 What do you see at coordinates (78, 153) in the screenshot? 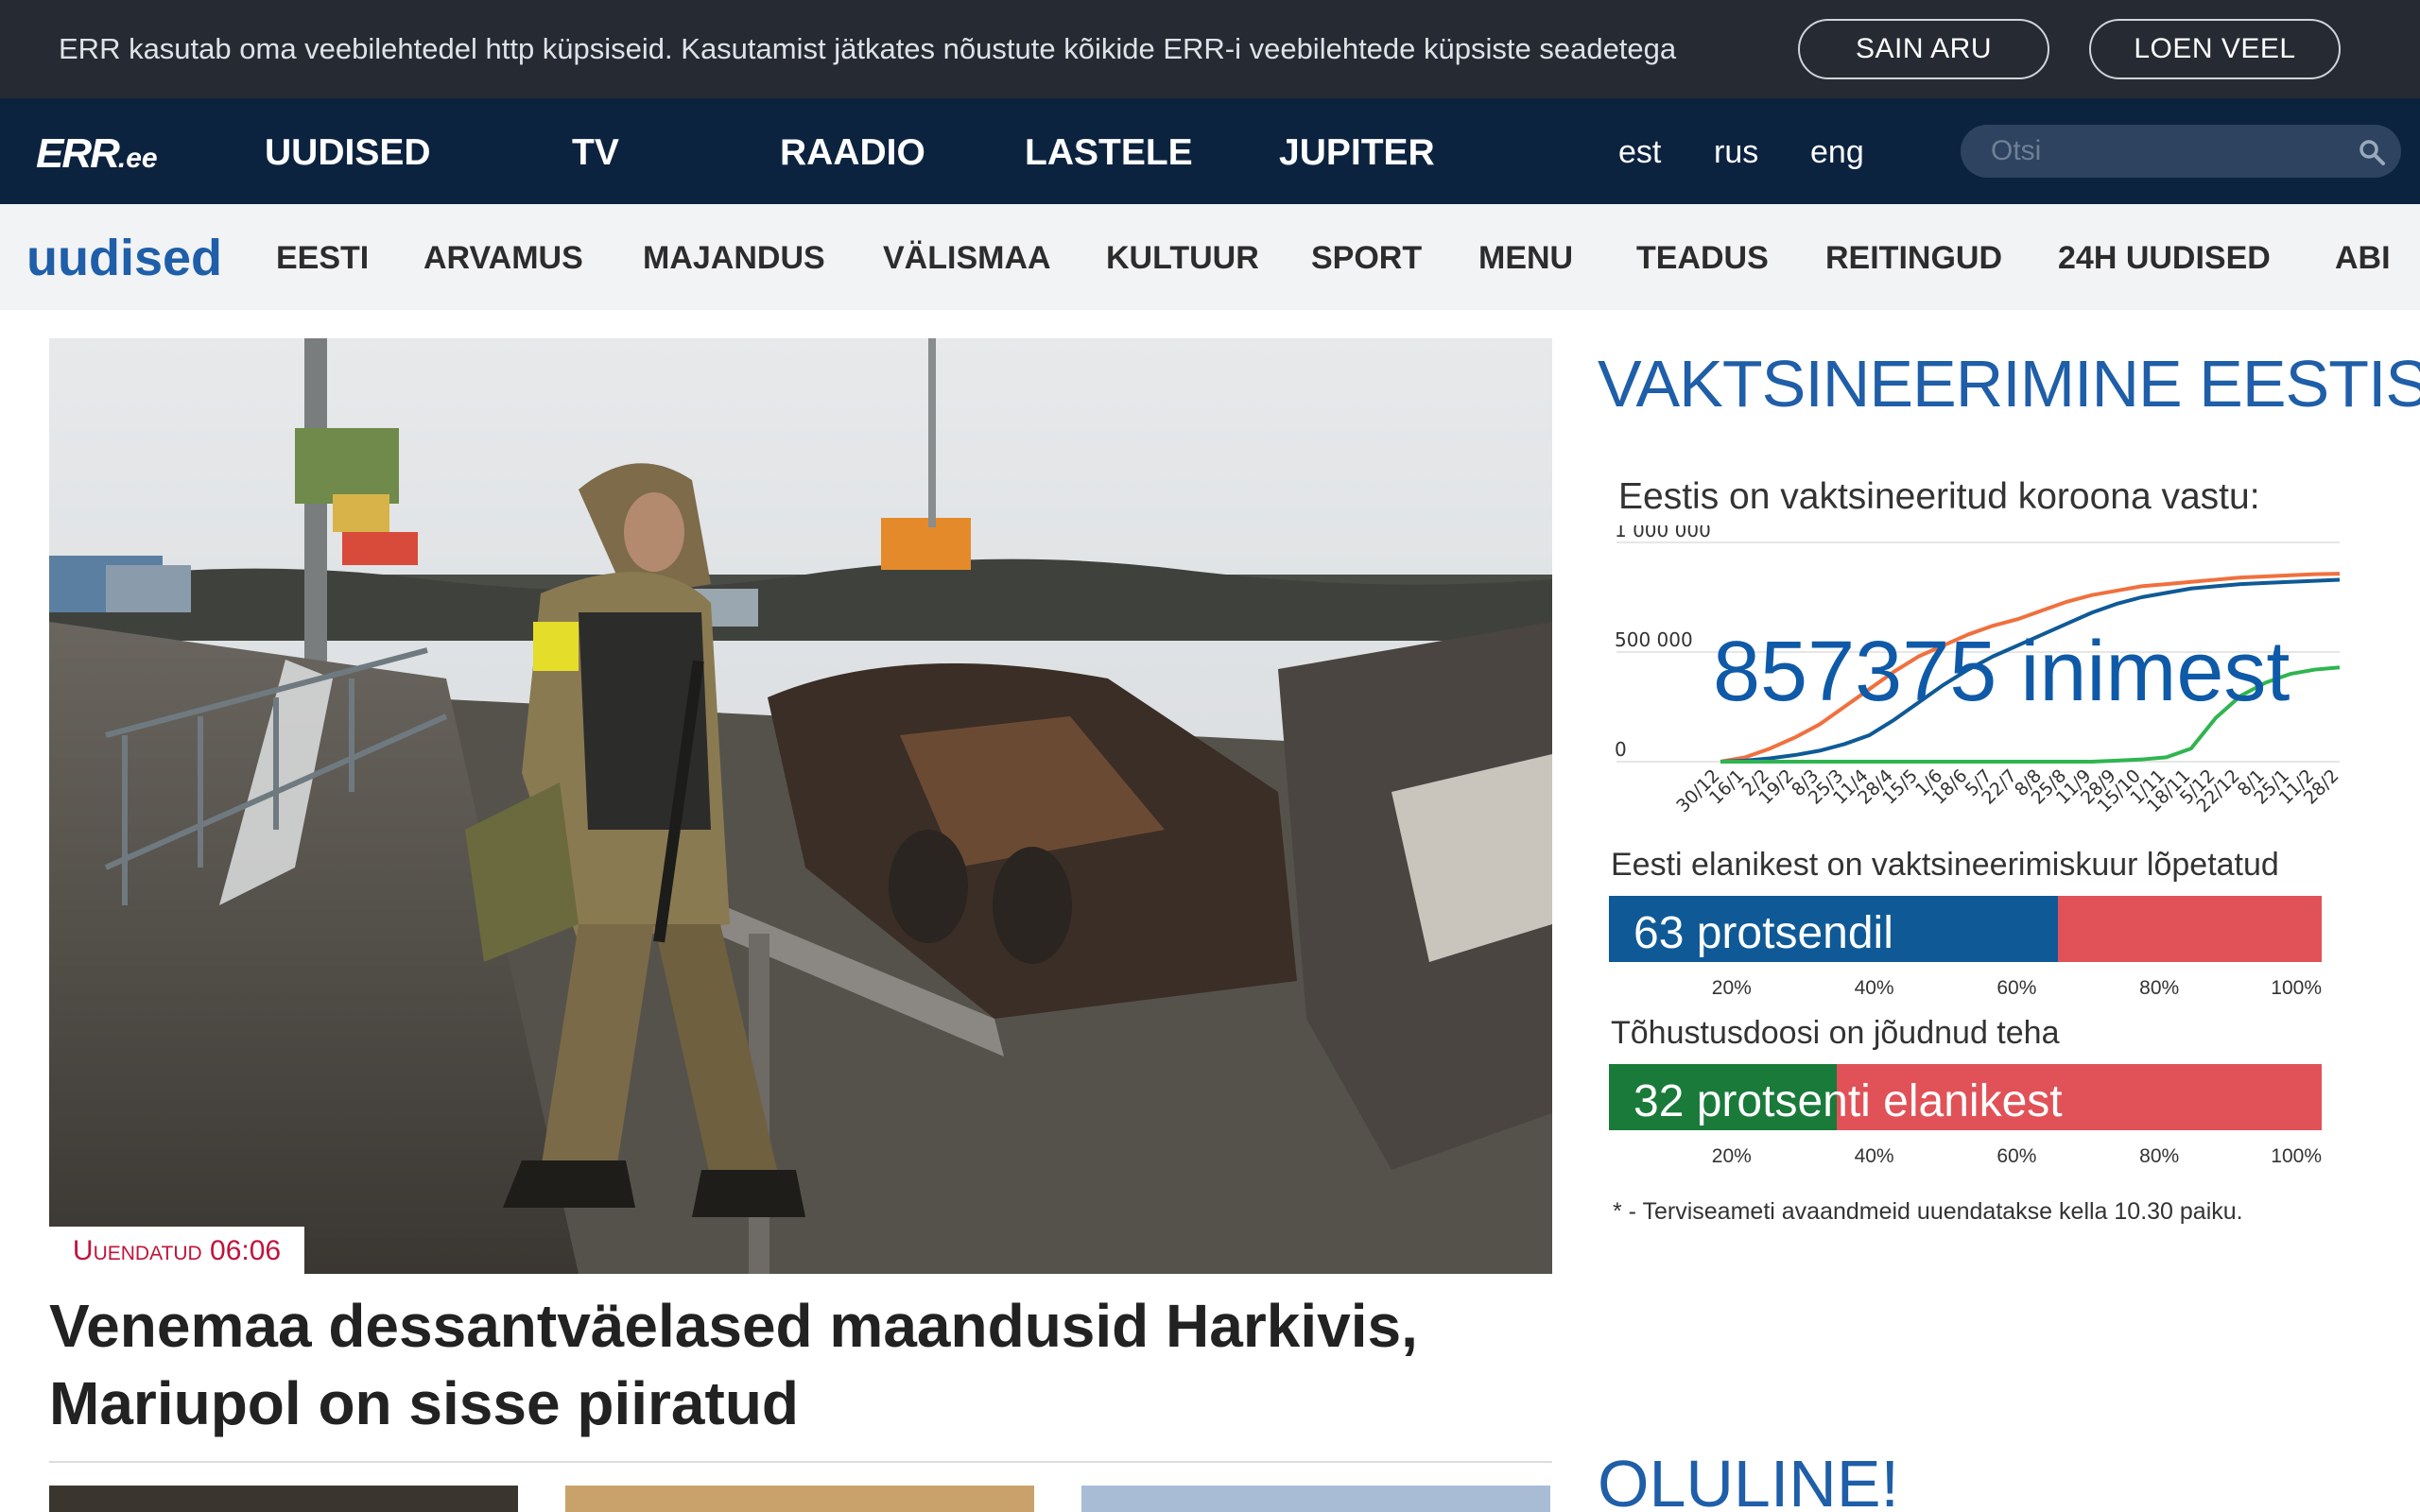
I see `logo-text: ERR` at bounding box center [78, 153].